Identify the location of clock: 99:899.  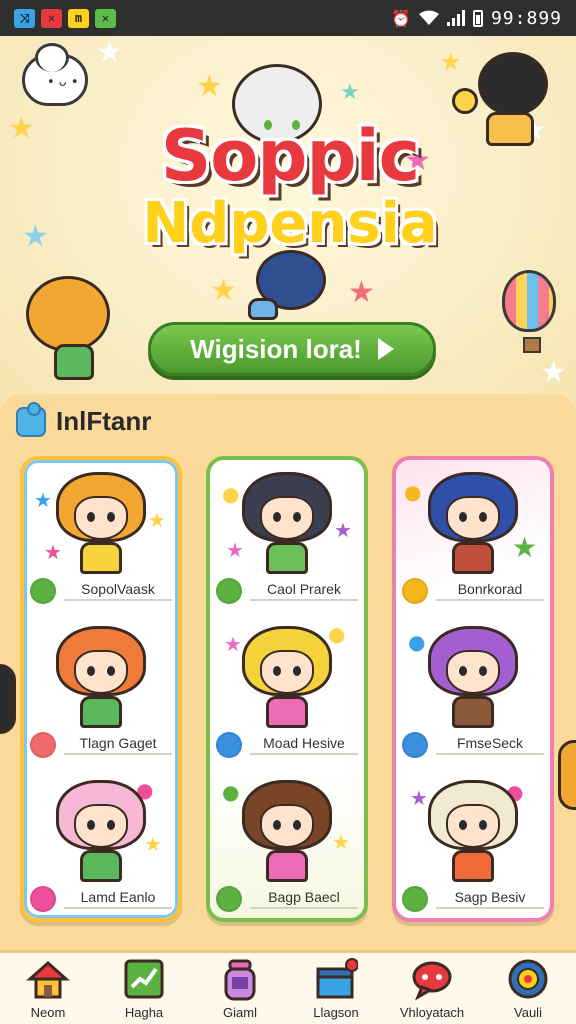
(526, 18).